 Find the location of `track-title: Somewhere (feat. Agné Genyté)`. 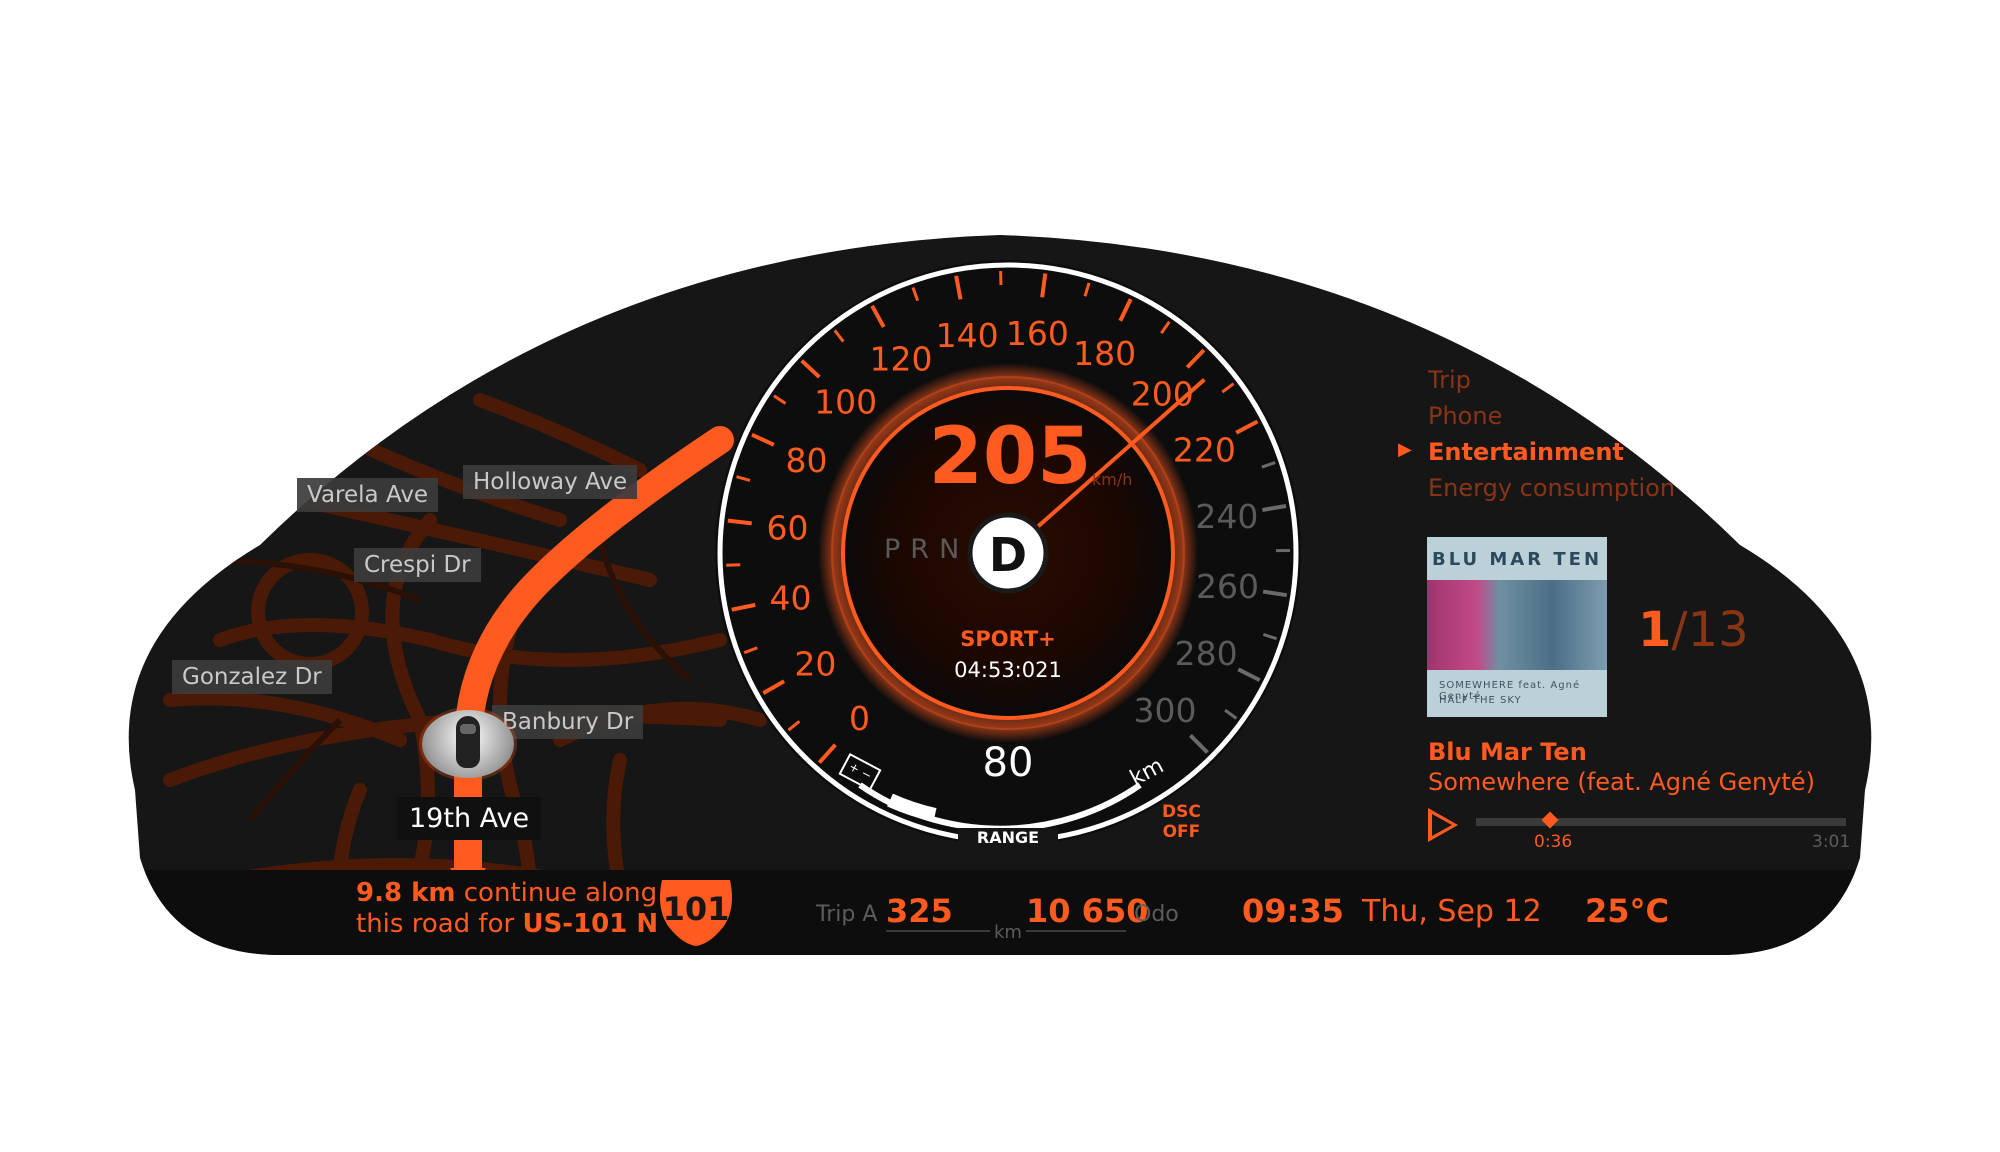

track-title: Somewhere (feat. Agné Genyté) is located at coordinates (1621, 782).